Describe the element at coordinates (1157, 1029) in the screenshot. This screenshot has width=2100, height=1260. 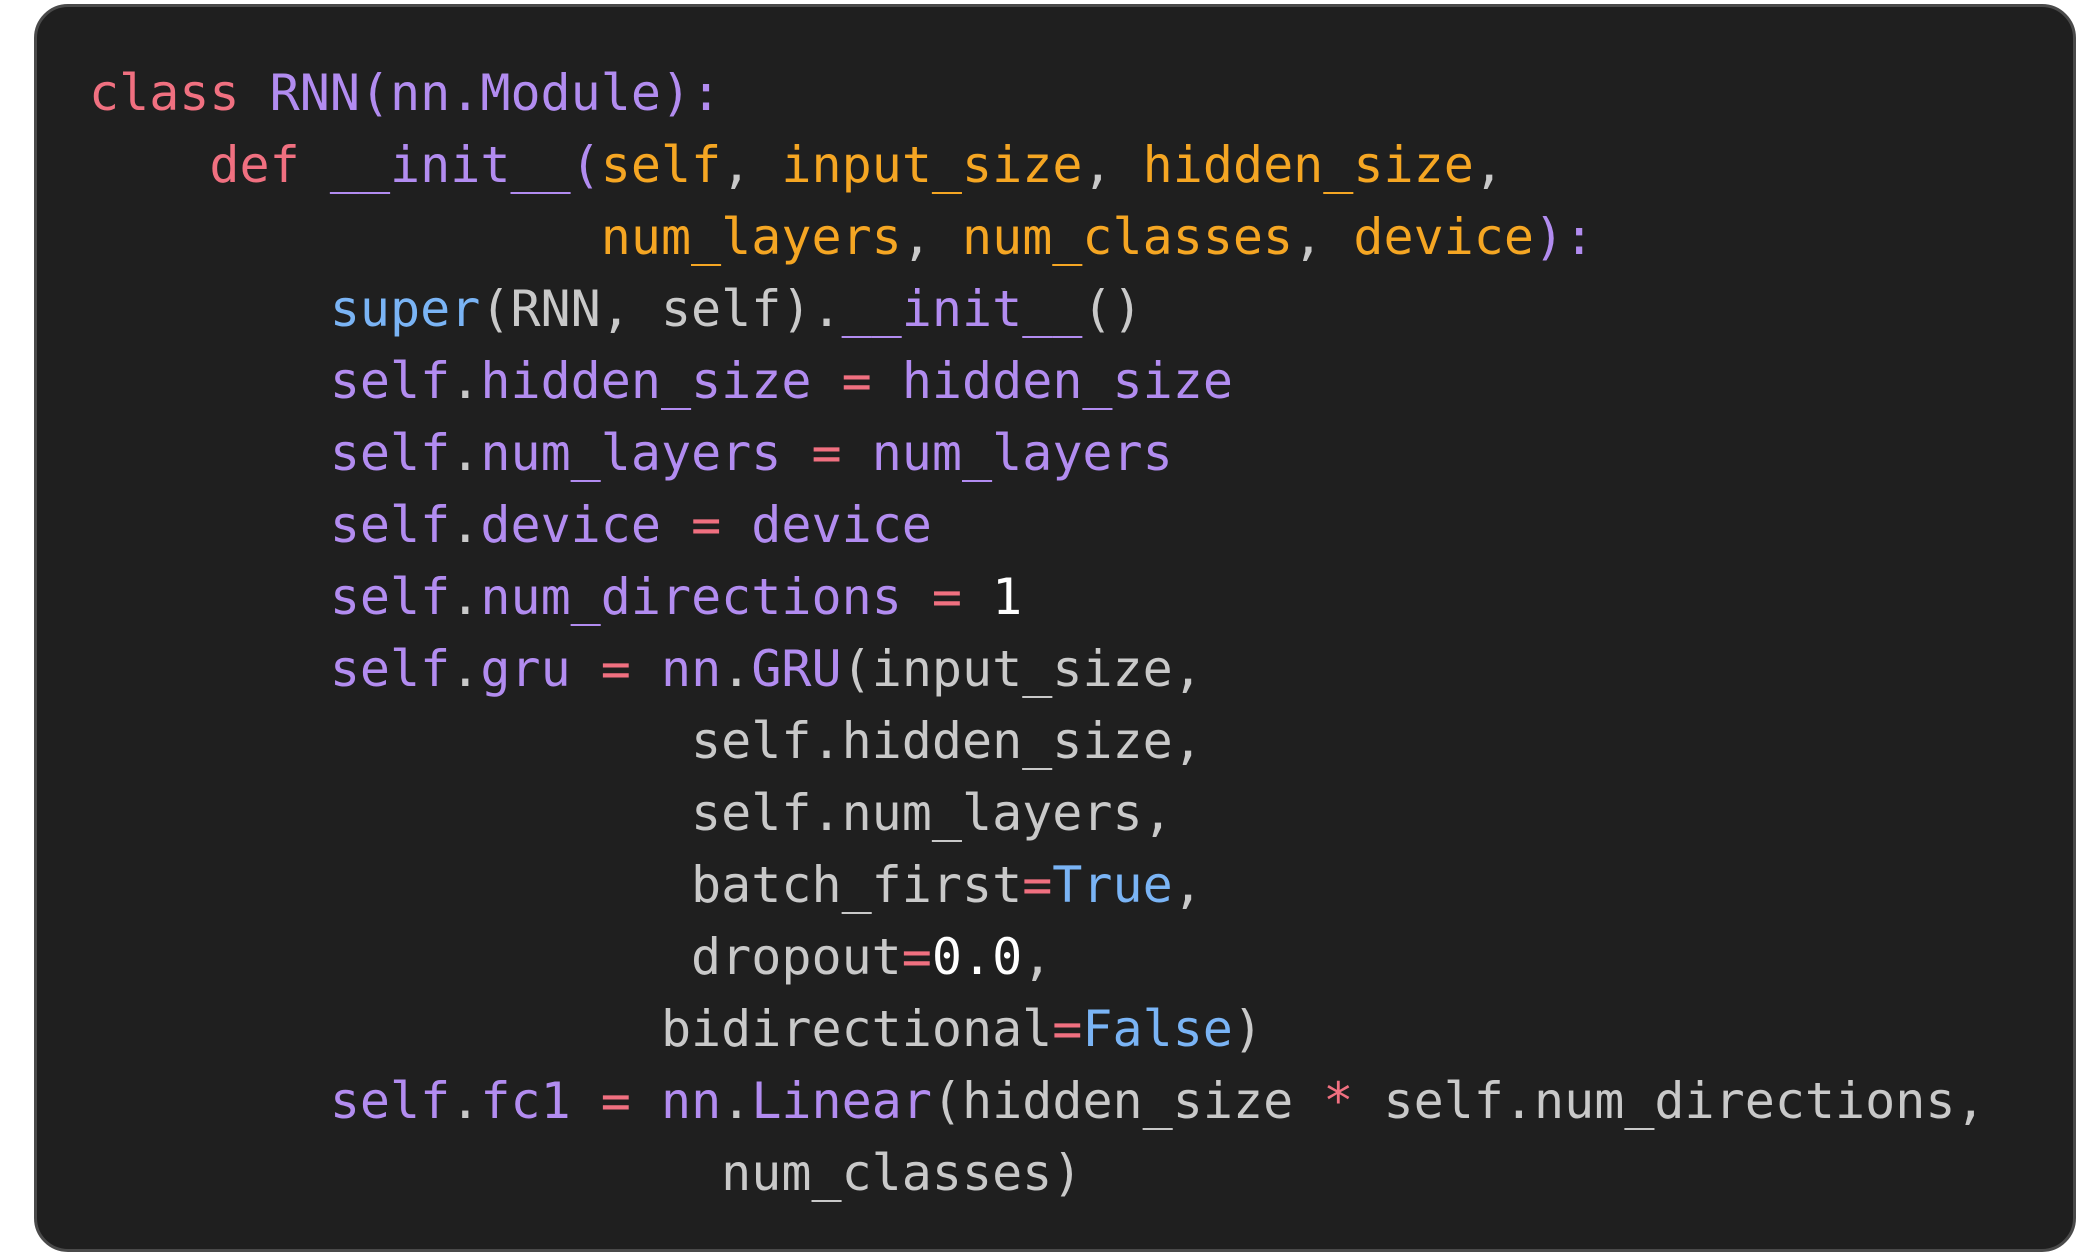
I see `builtin-token: False` at that location.